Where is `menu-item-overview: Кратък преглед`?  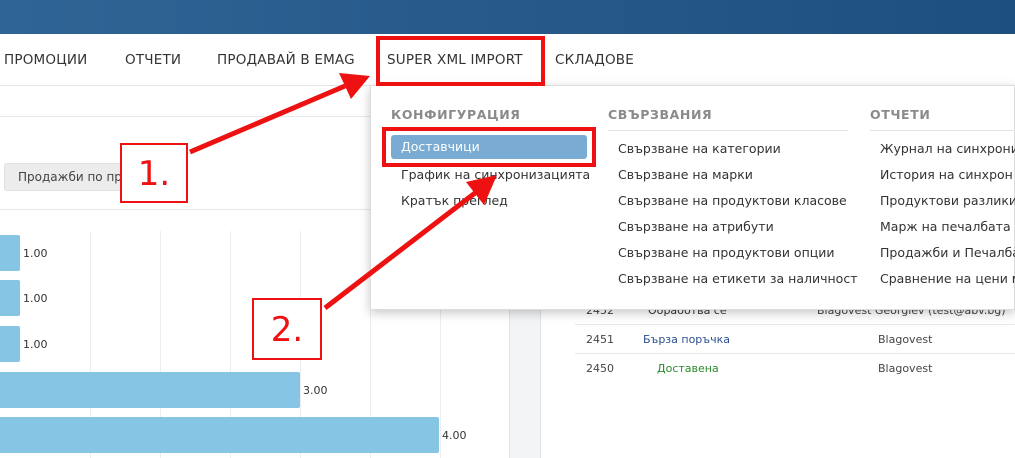 menu-item-overview: Кратък преглед is located at coordinates (454, 200).